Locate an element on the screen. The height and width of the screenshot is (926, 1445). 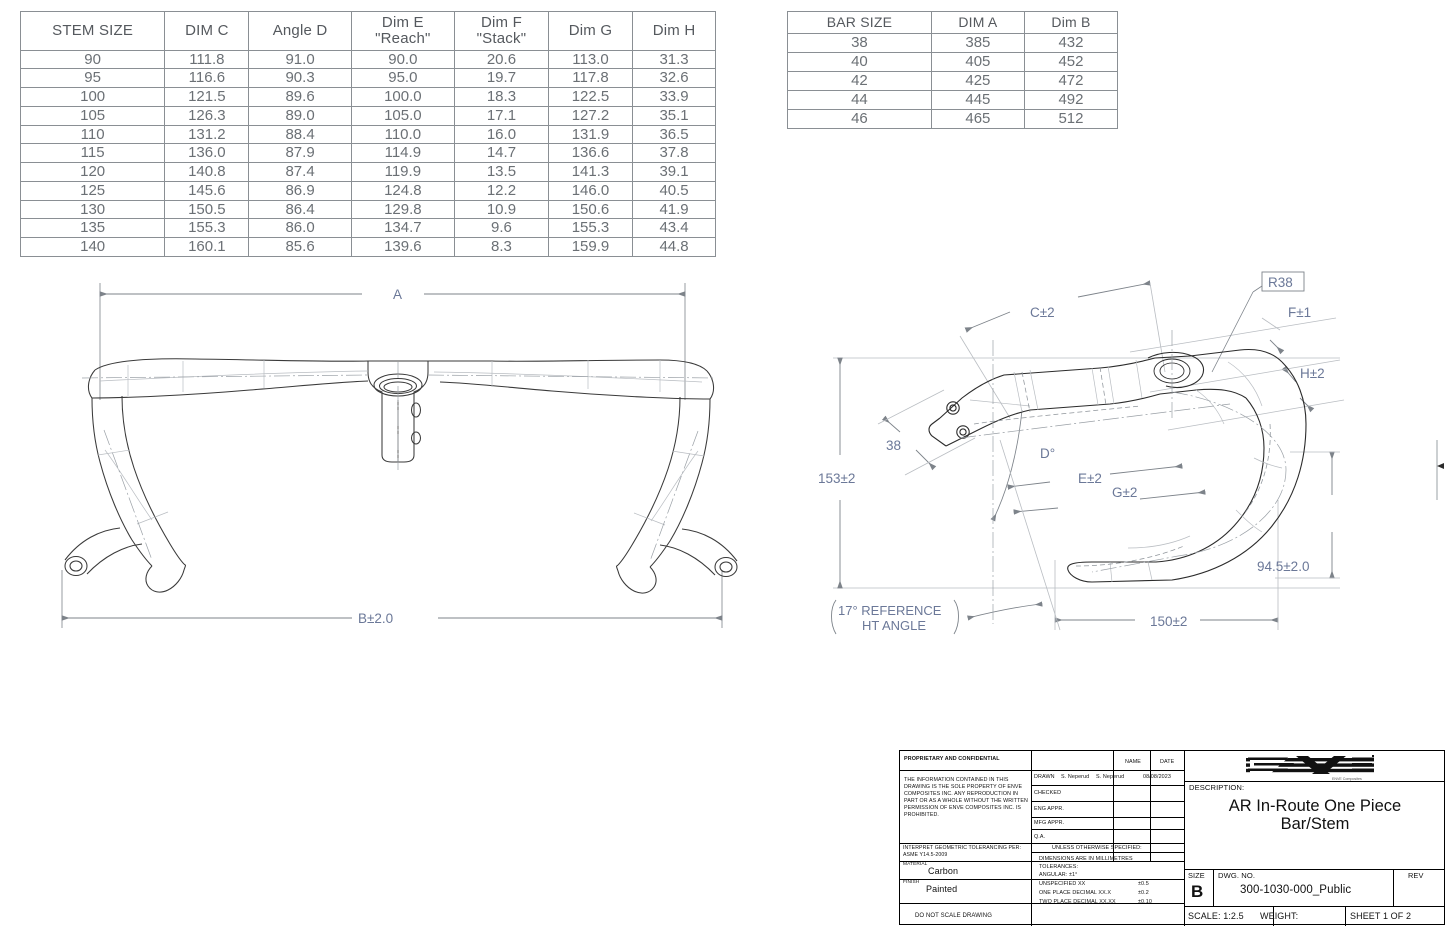
cell: 86.0 is located at coordinates (300, 228).